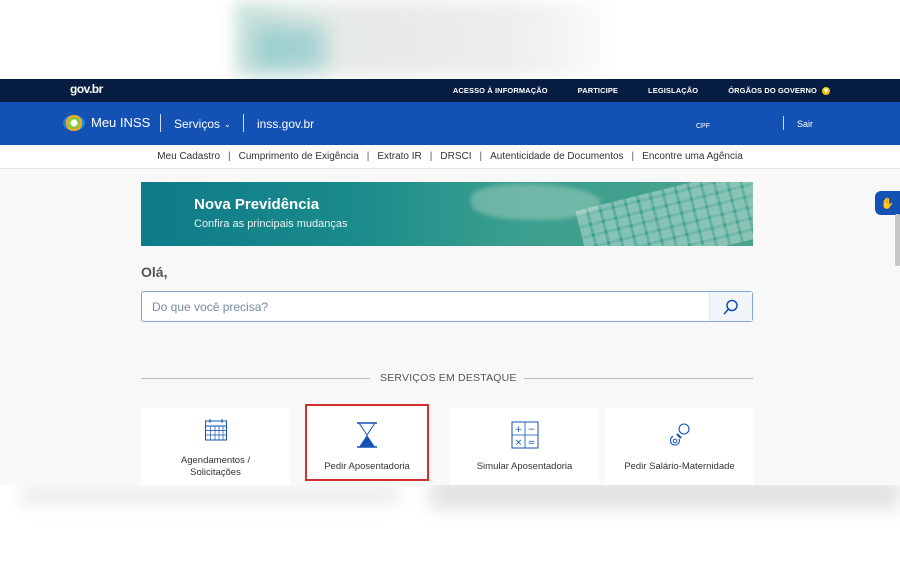 This screenshot has height=563, width=900. I want to click on search-button, so click(730, 306).